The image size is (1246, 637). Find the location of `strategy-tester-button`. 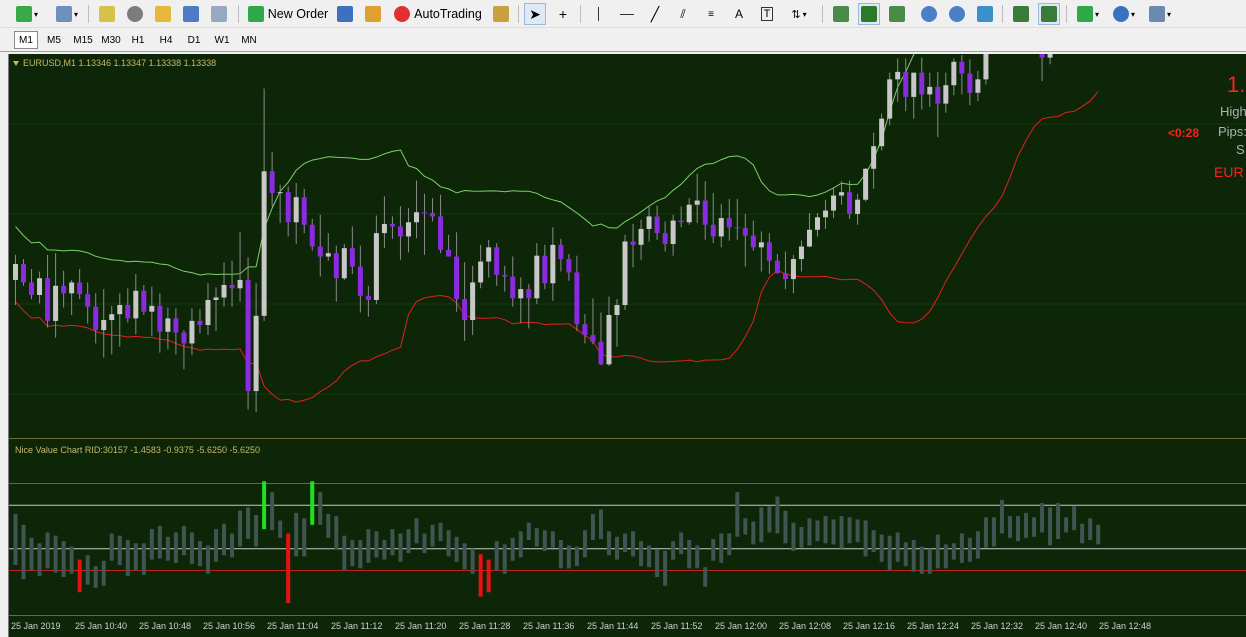

strategy-tester-button is located at coordinates (219, 14).